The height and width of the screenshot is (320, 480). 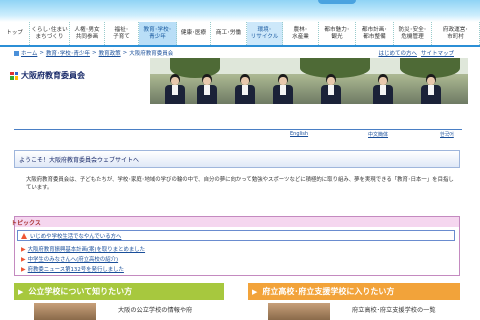 I want to click on card-title: 府立高校･府立支援学校に入りたい方, so click(x=328, y=291).